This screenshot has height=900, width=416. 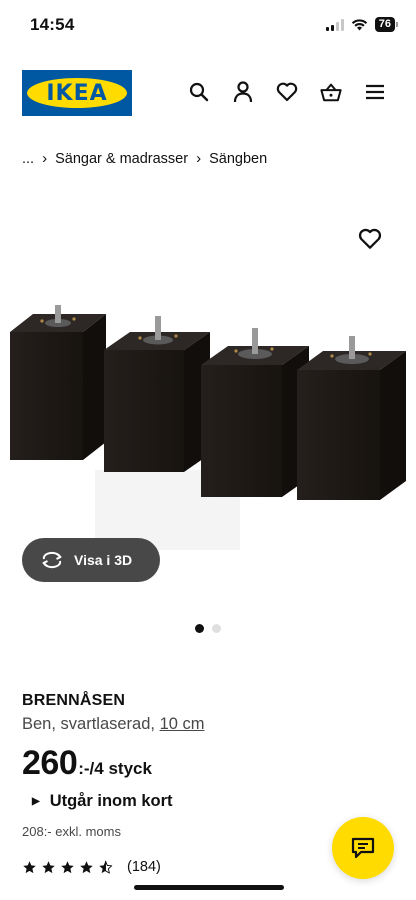 What do you see at coordinates (88, 724) in the screenshot?
I see `product-description-text: Ben, svartlaserad,` at bounding box center [88, 724].